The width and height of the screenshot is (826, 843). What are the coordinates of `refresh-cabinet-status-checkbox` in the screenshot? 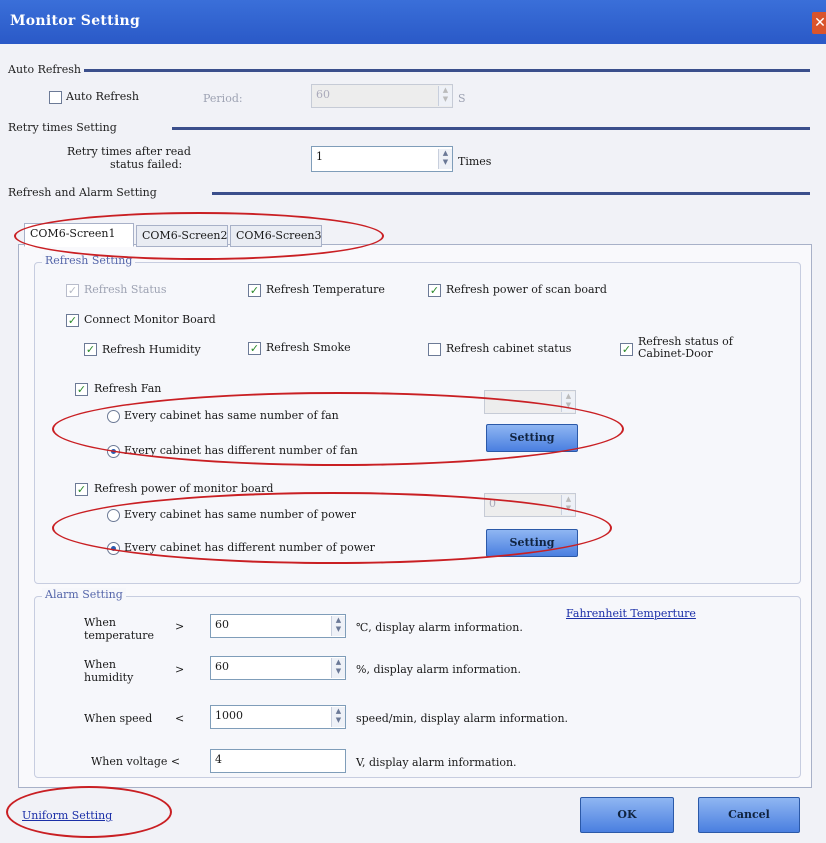 It's located at (434, 349).